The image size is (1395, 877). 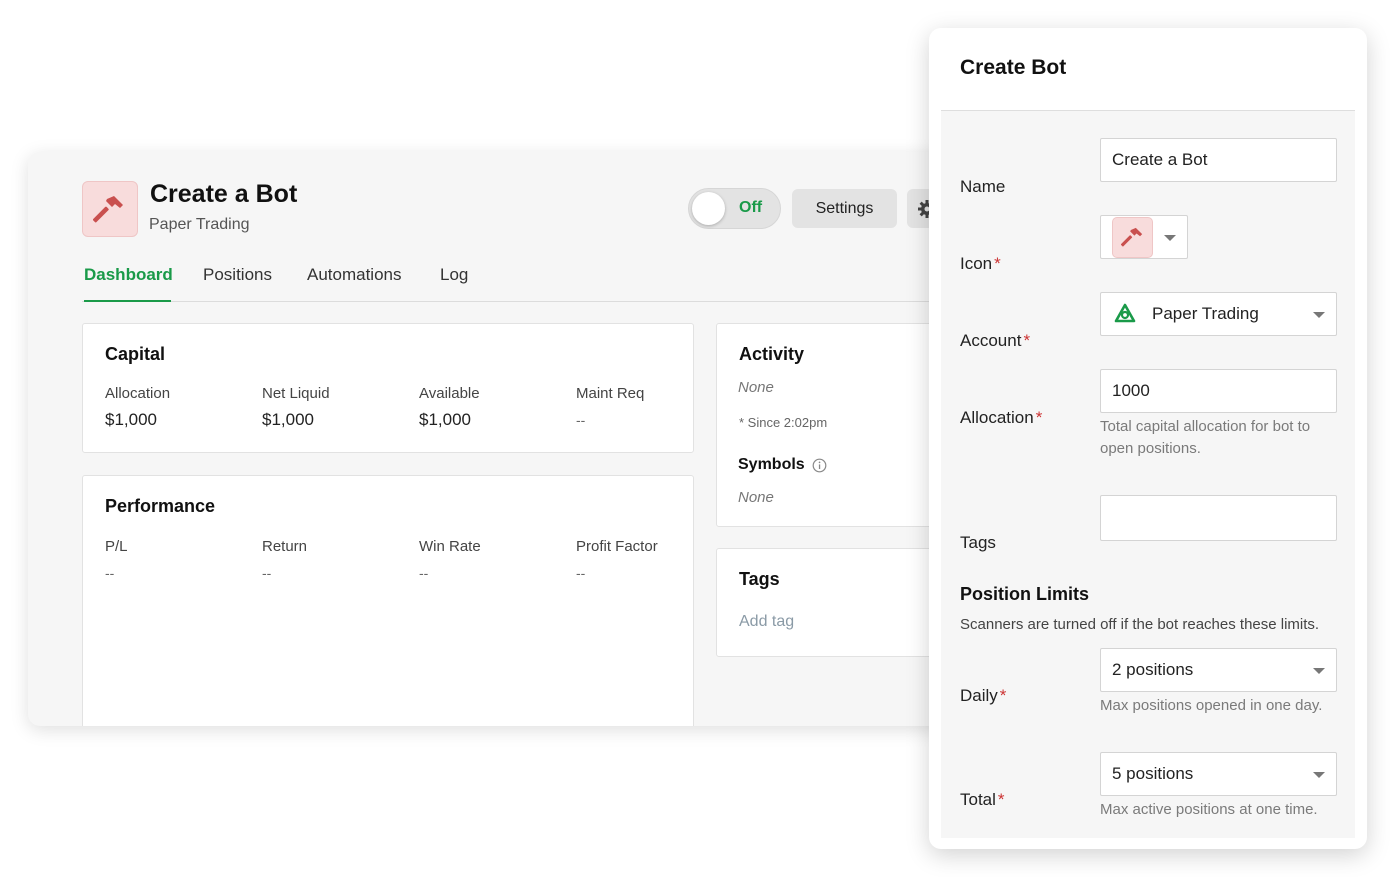 What do you see at coordinates (771, 464) in the screenshot?
I see `symbols-title: Symbols` at bounding box center [771, 464].